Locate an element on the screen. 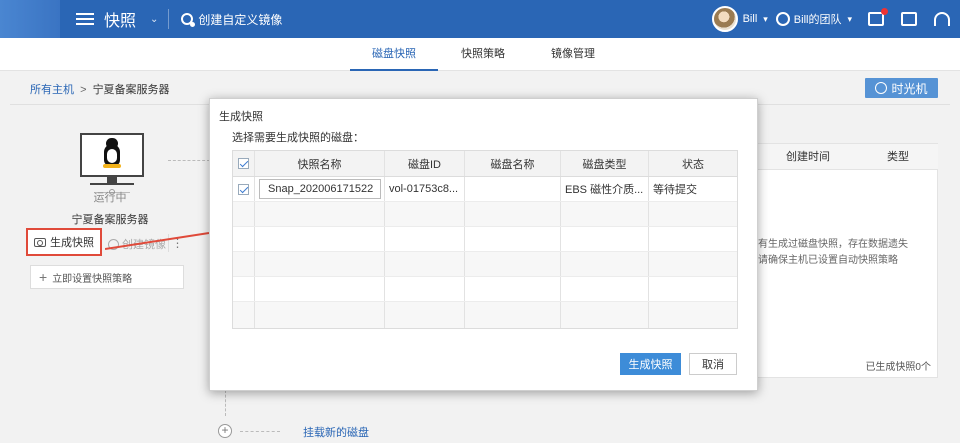 This screenshot has width=960, height=443. create-snapshot-label: 生成快照 is located at coordinates (72, 243).